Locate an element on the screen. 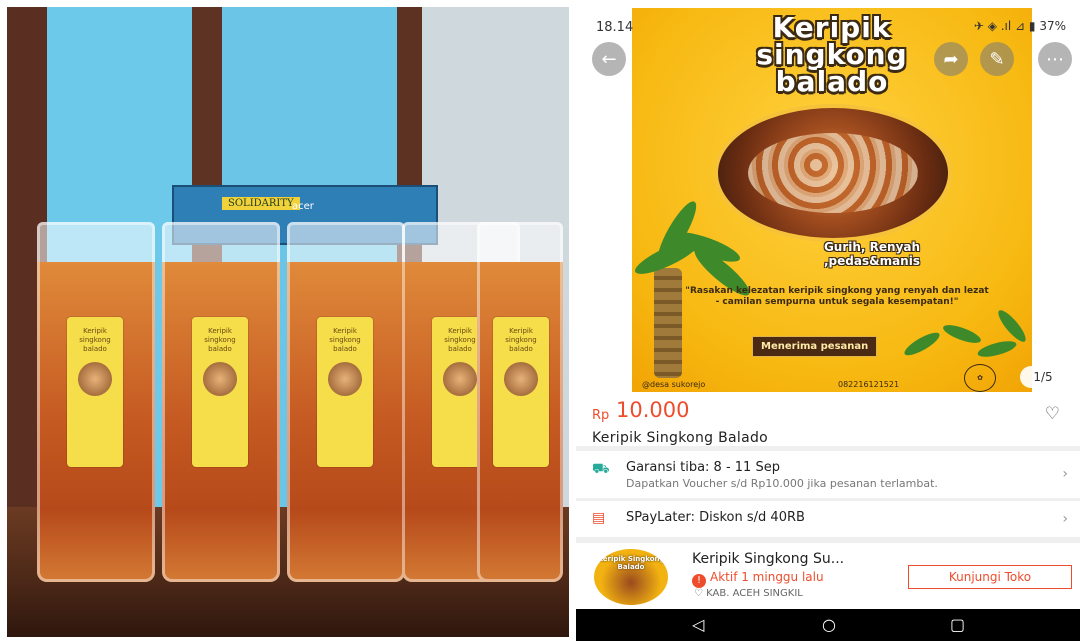 The height and width of the screenshot is (641, 1080). product-name: Keripik Singkong Balado is located at coordinates (680, 438).